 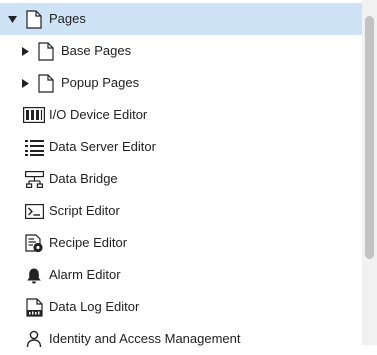 I want to click on io-device-icon, so click(x=34, y=115).